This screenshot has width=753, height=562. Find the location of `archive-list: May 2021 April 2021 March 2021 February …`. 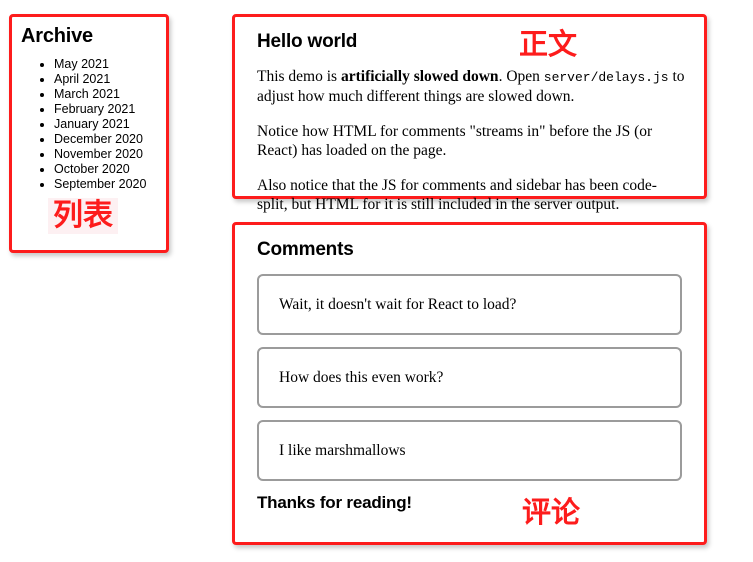

archive-list: May 2021 April 2021 March 2021 February … is located at coordinates (89, 124).